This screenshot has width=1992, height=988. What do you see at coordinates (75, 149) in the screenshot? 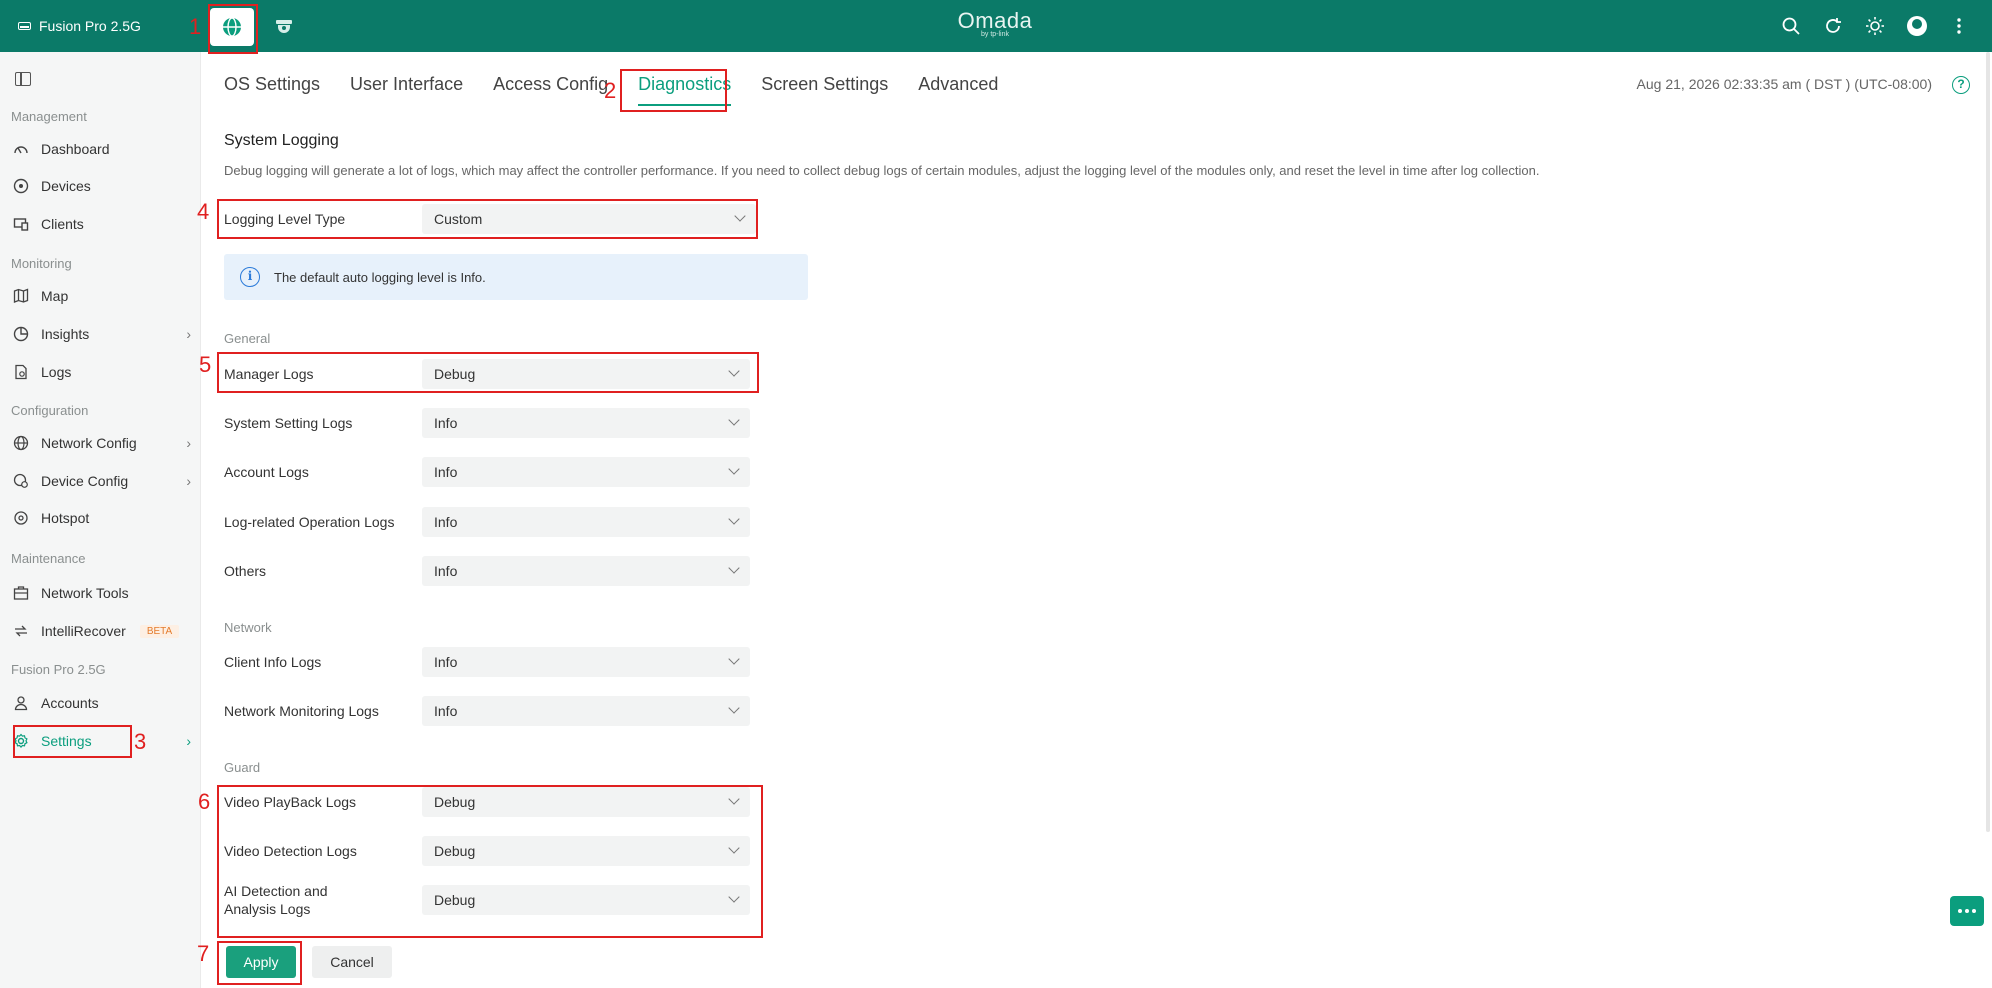
I see `sidebar-item-label: Dashboard` at bounding box center [75, 149].